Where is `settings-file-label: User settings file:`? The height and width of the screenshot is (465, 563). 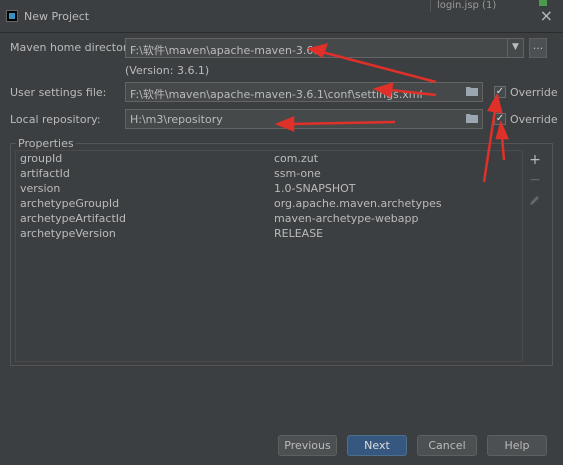 settings-file-label: User settings file: is located at coordinates (58, 92).